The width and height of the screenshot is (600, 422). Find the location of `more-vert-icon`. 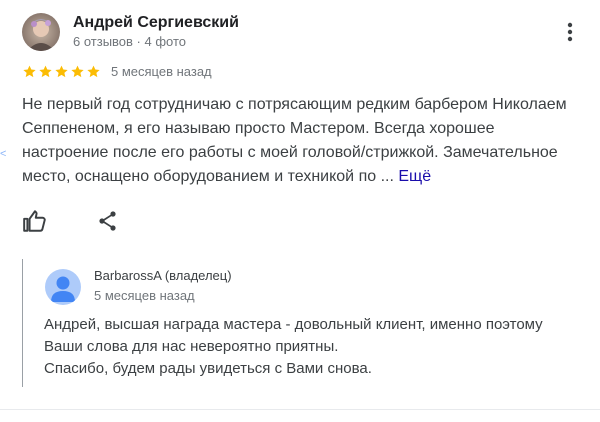

more-vert-icon is located at coordinates (570, 32).